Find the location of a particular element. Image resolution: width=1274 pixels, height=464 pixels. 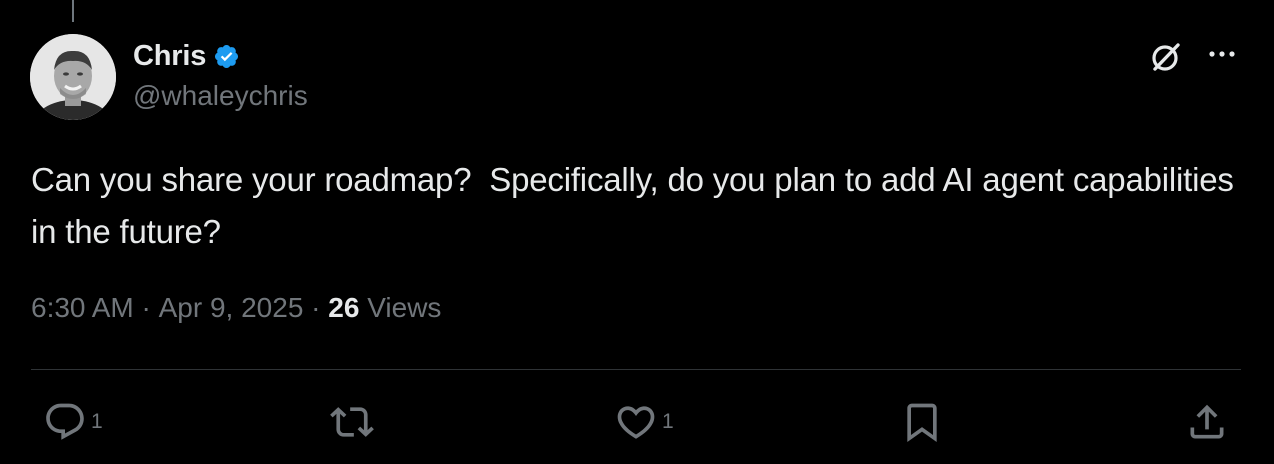

avatar-image is located at coordinates (73, 77).